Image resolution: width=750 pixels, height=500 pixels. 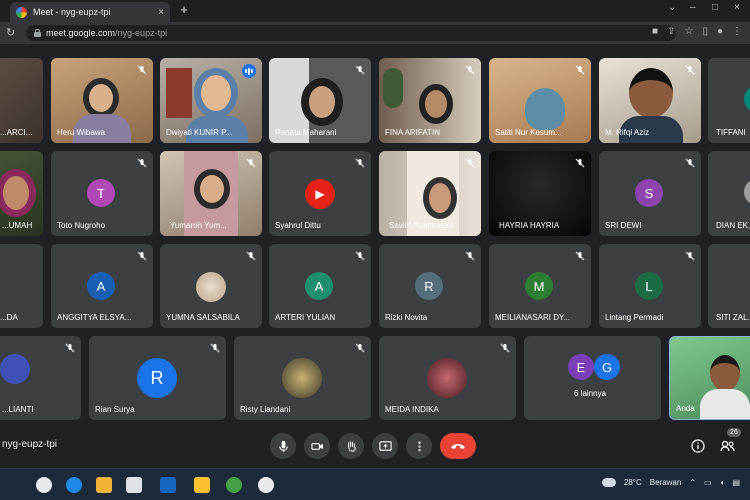 I want to click on participant-tile: YUMNA SALSABILA, so click(x=211, y=286).